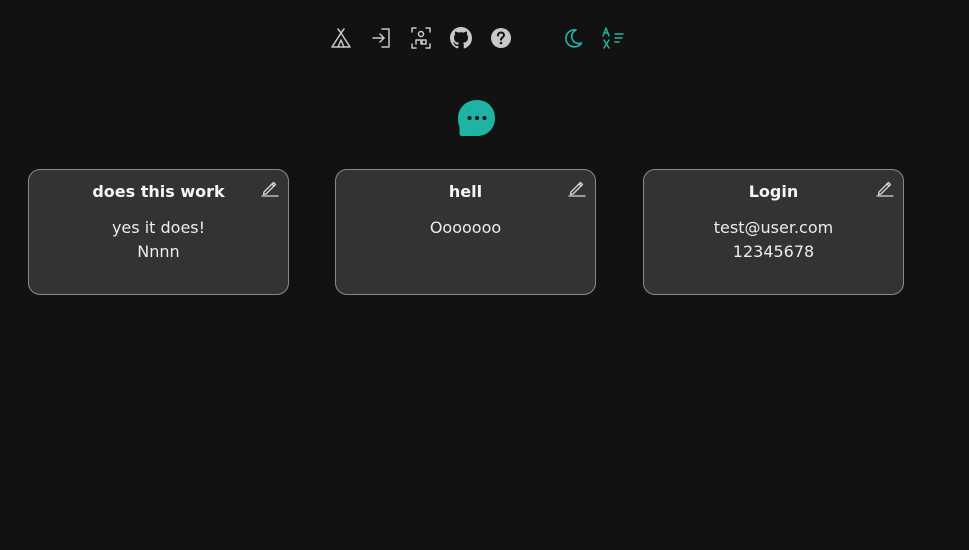  Describe the element at coordinates (573, 38) in the screenshot. I see `moon-icon` at that location.